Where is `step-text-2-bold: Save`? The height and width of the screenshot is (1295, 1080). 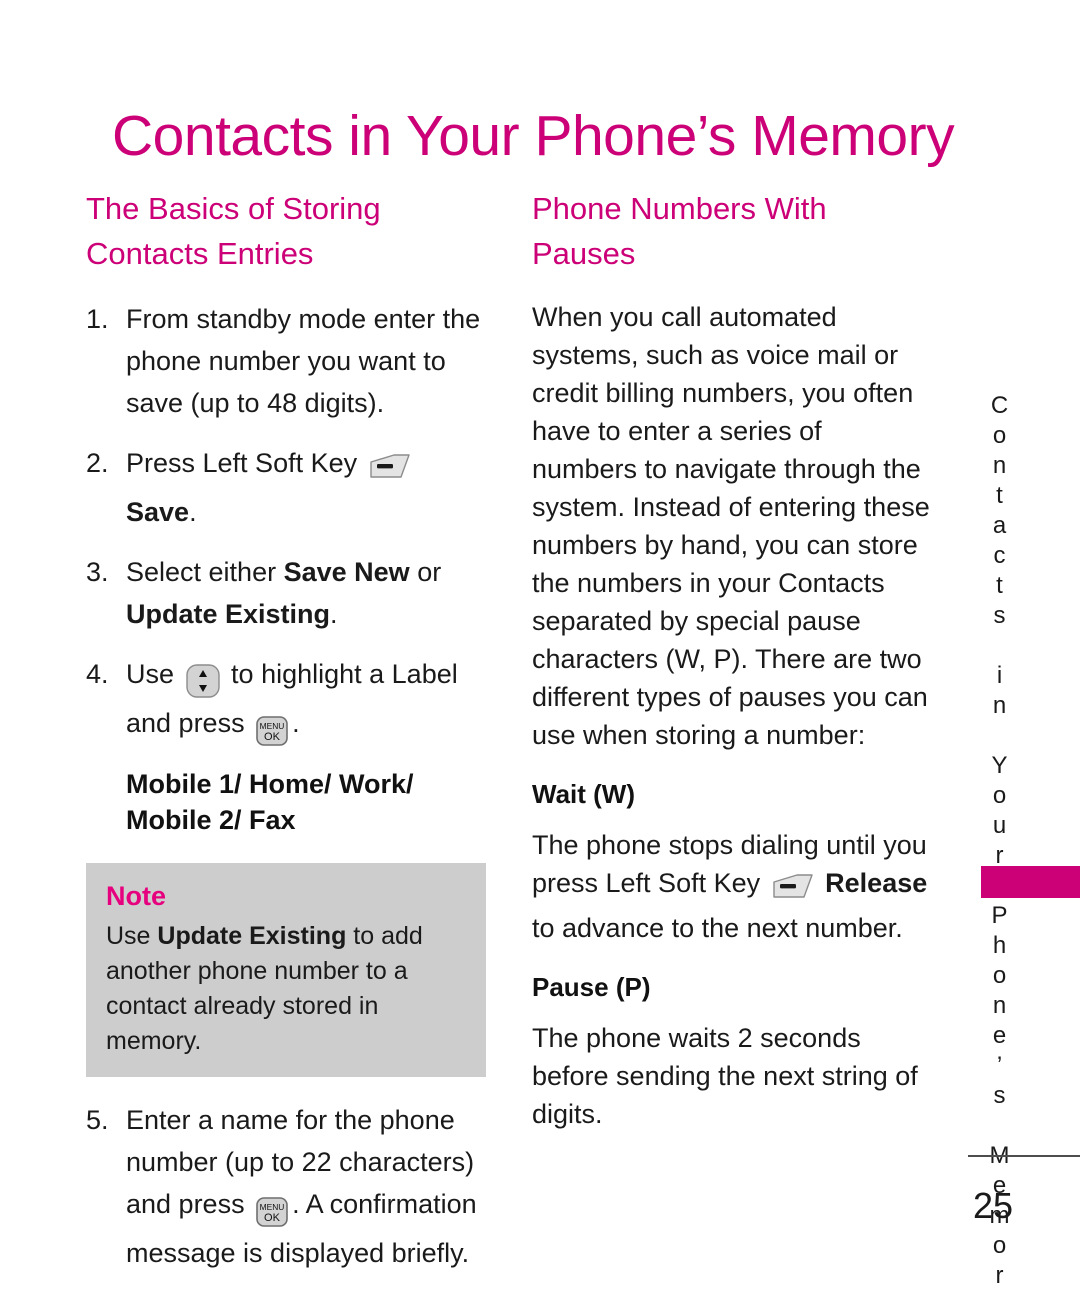
step-text-2-bold: Save is located at coordinates (158, 512).